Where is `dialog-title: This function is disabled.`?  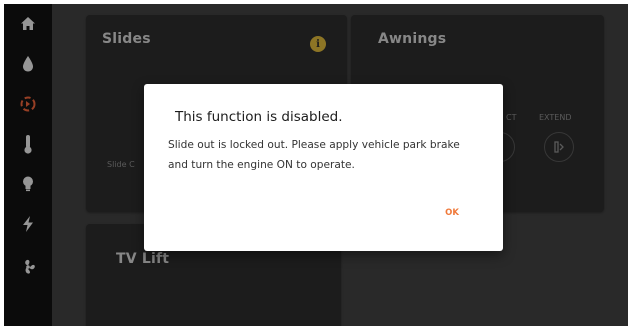 dialog-title: This function is disabled. is located at coordinates (259, 117).